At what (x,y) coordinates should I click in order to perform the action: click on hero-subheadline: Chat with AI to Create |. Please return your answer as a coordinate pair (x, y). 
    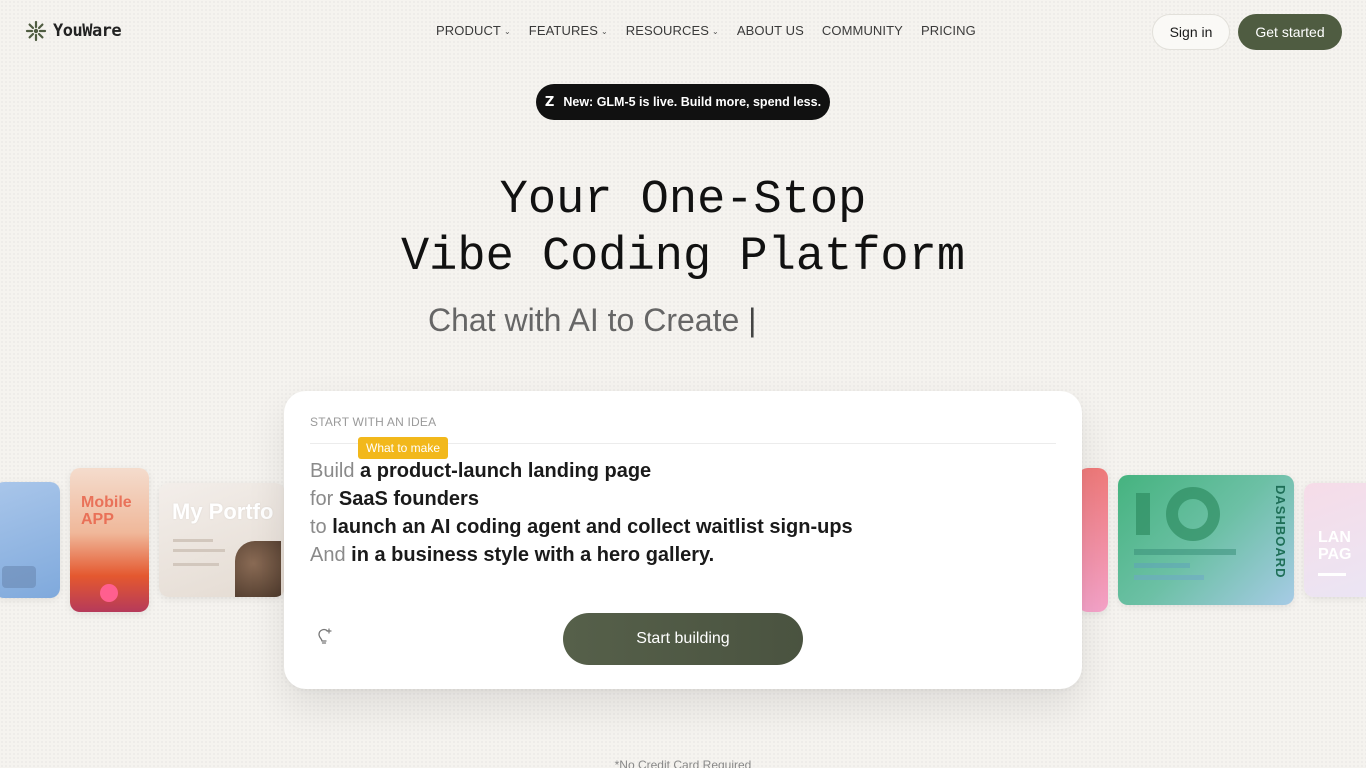
    Looking at the image, I should click on (592, 320).